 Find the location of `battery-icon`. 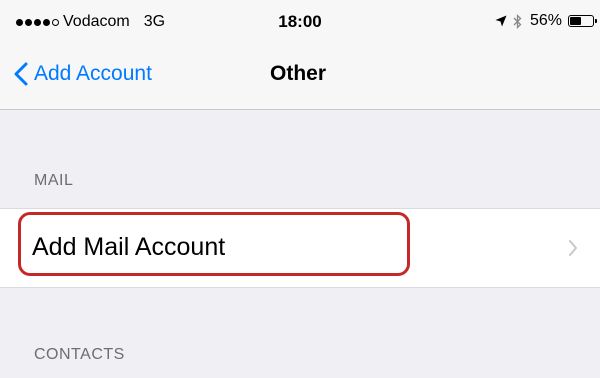

battery-icon is located at coordinates (582, 21).